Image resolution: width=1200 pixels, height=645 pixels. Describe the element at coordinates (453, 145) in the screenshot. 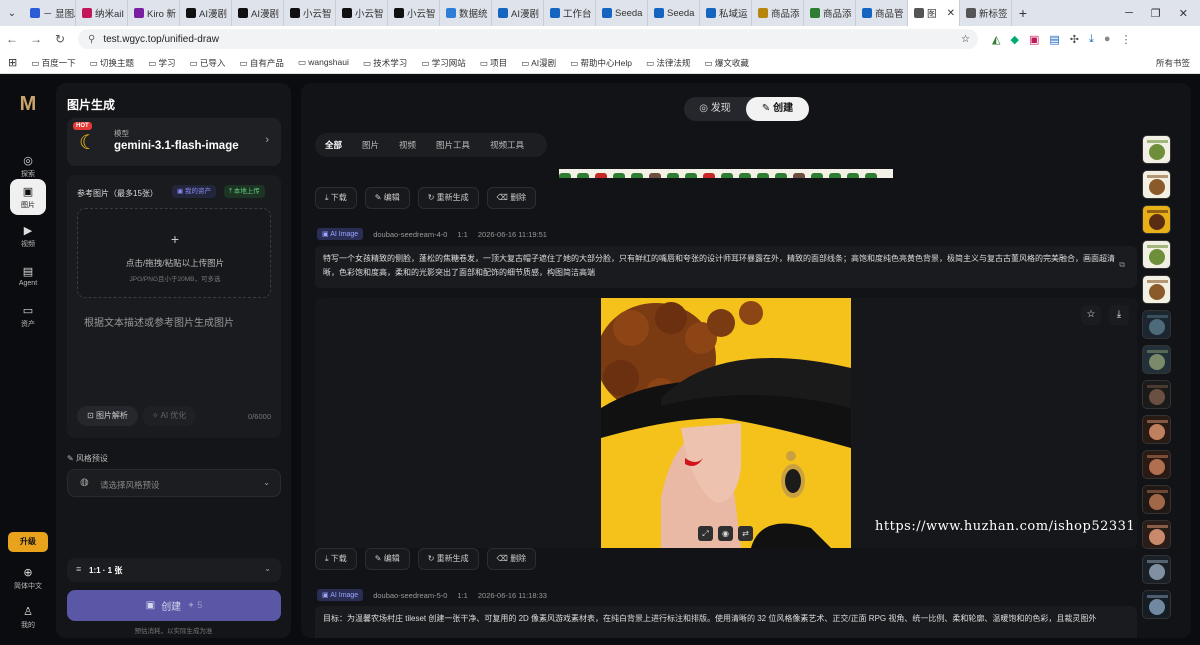

I see `filter-tab: 图片工具` at that location.